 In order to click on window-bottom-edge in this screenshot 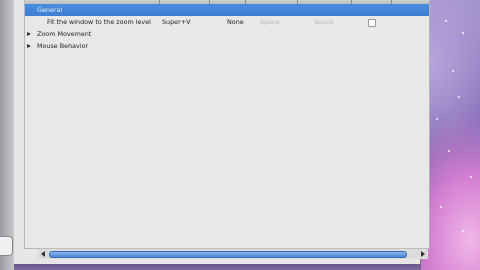, I will do `click(217, 267)`.